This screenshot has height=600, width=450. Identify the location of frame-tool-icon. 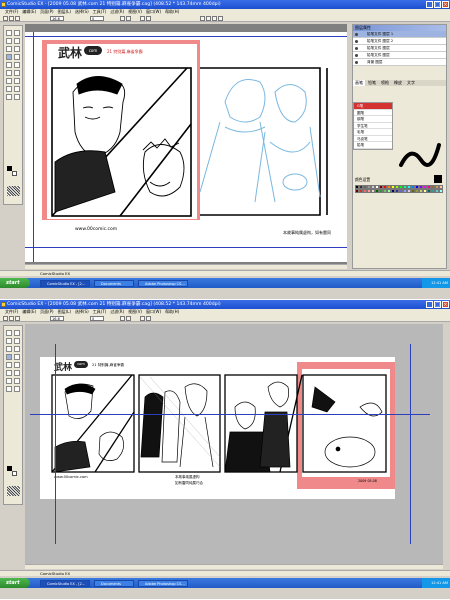
(9, 97).